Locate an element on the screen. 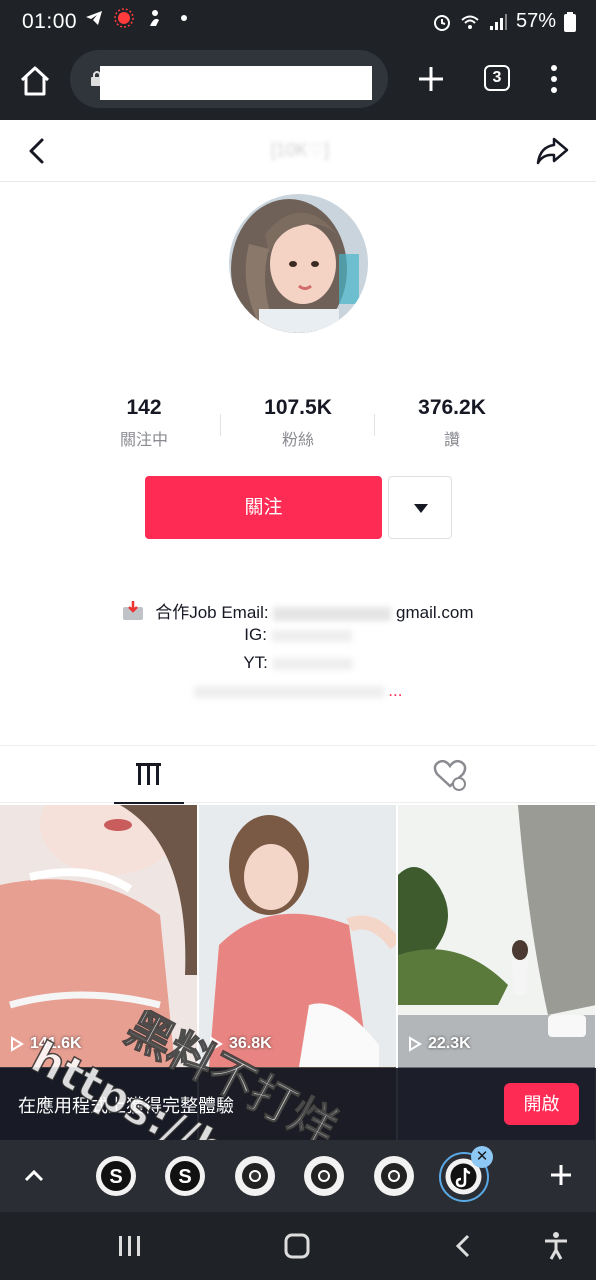 Image resolution: width=596 pixels, height=1280 pixels. video-thumbnail: 22.3K is located at coordinates (496, 936).